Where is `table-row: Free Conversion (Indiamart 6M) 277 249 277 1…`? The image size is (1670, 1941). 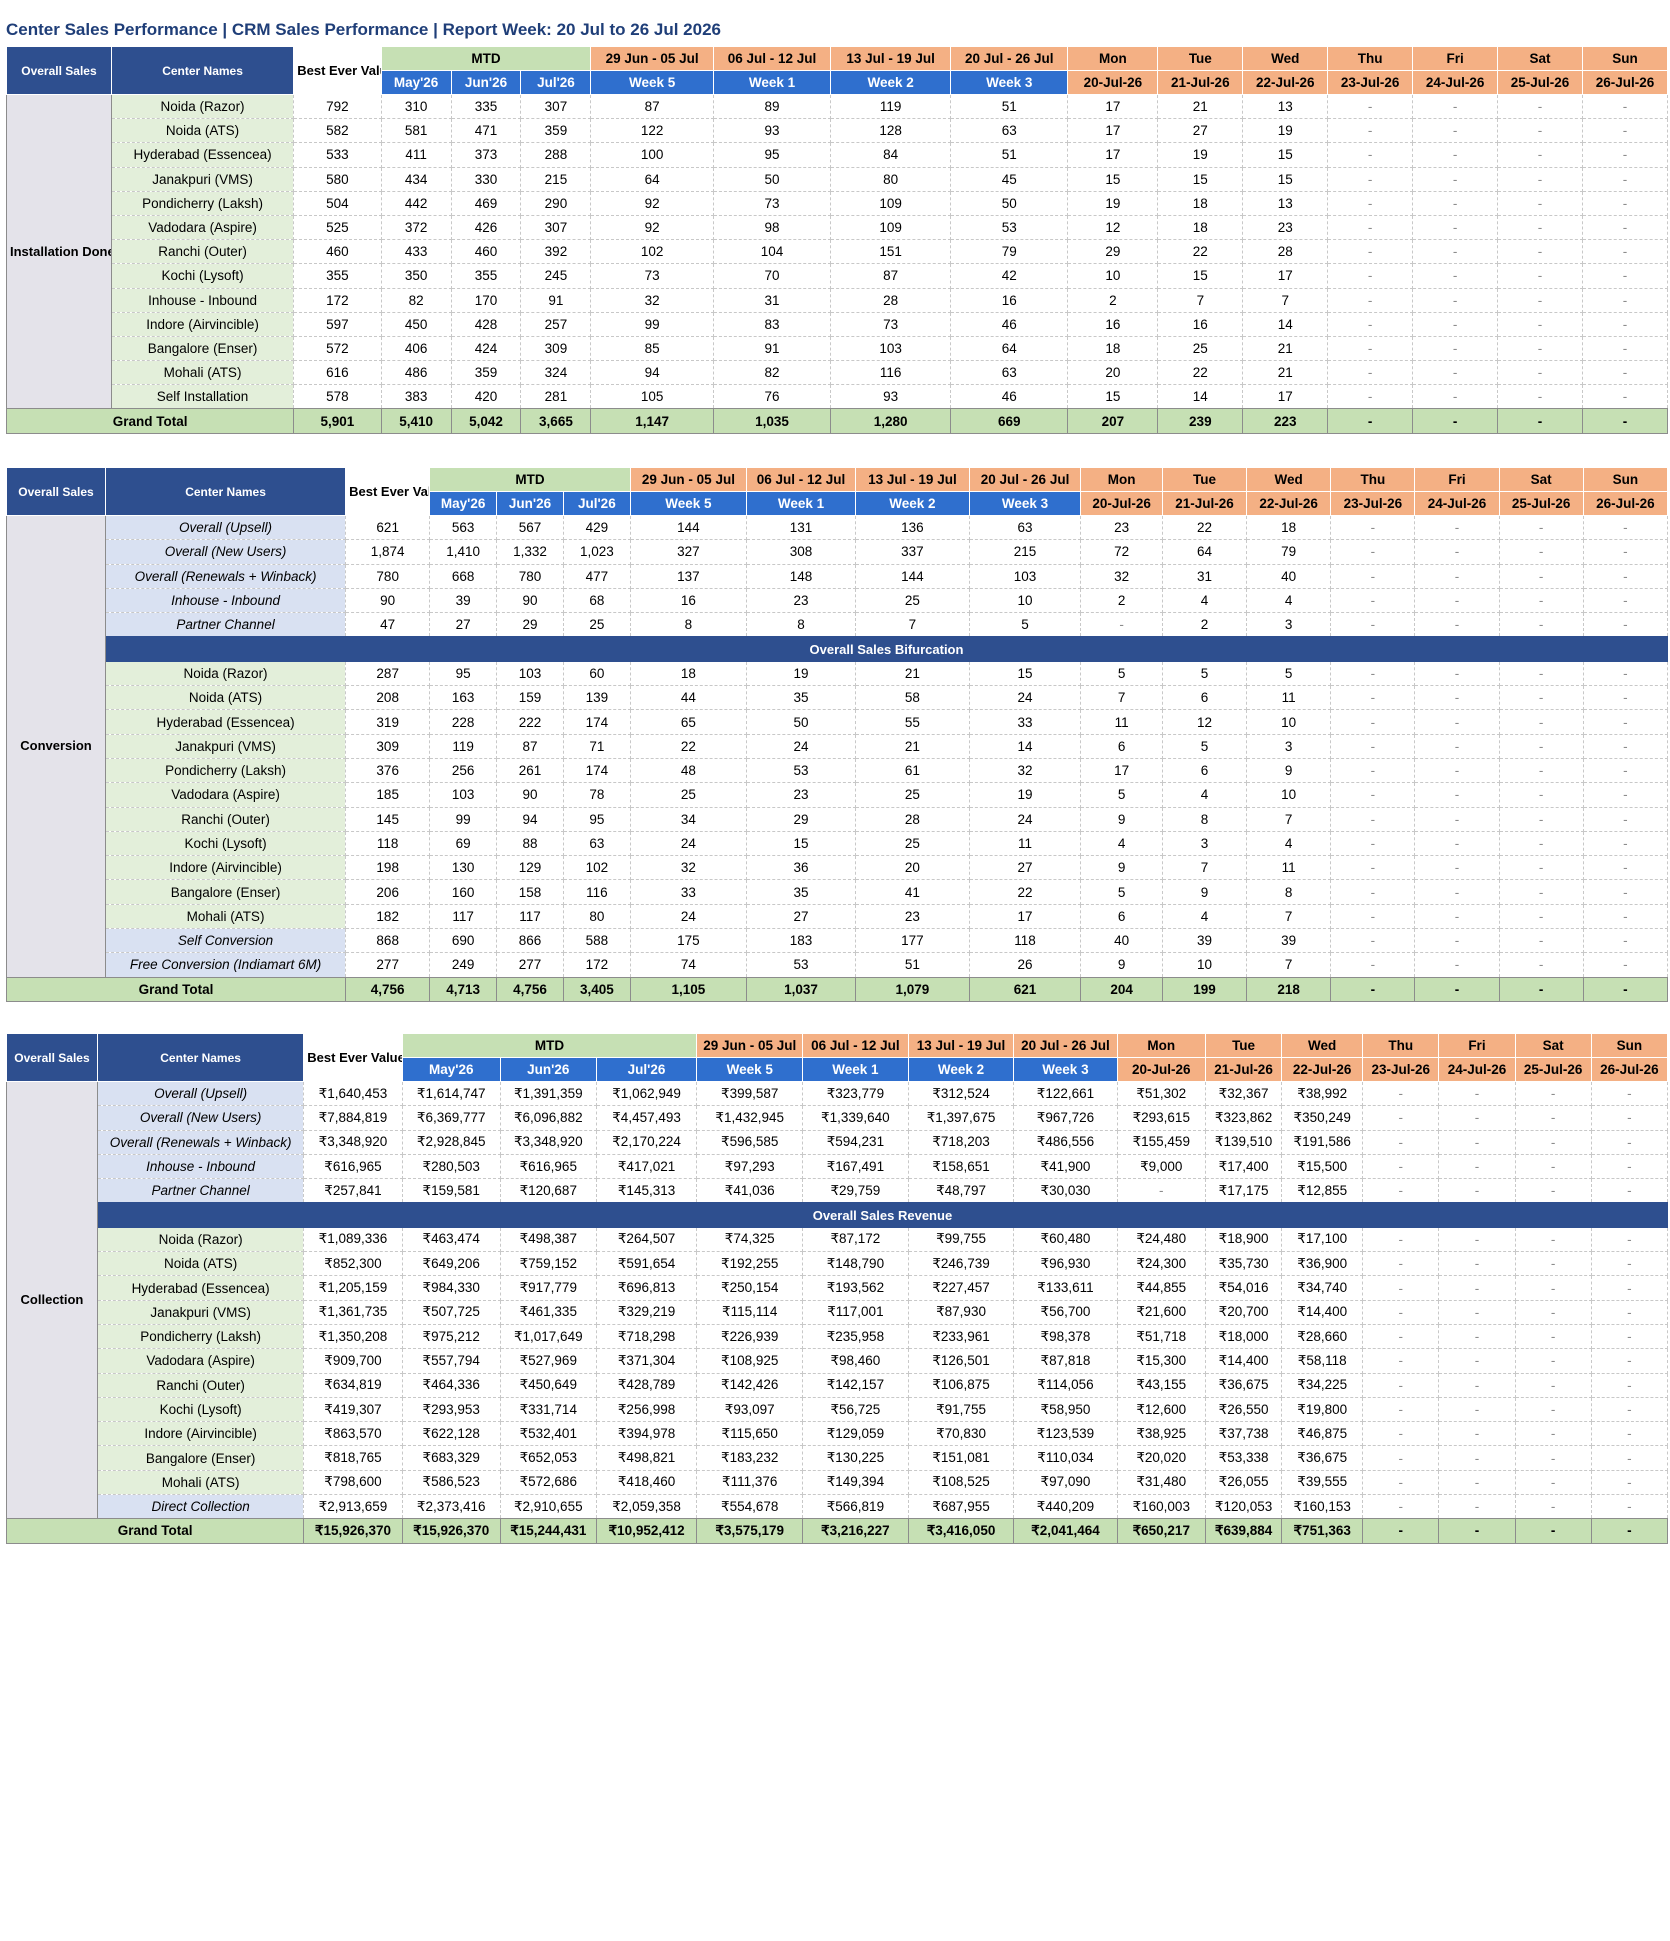
table-row: Free Conversion (Indiamart 6M) 277 249 277 1… is located at coordinates (838, 965).